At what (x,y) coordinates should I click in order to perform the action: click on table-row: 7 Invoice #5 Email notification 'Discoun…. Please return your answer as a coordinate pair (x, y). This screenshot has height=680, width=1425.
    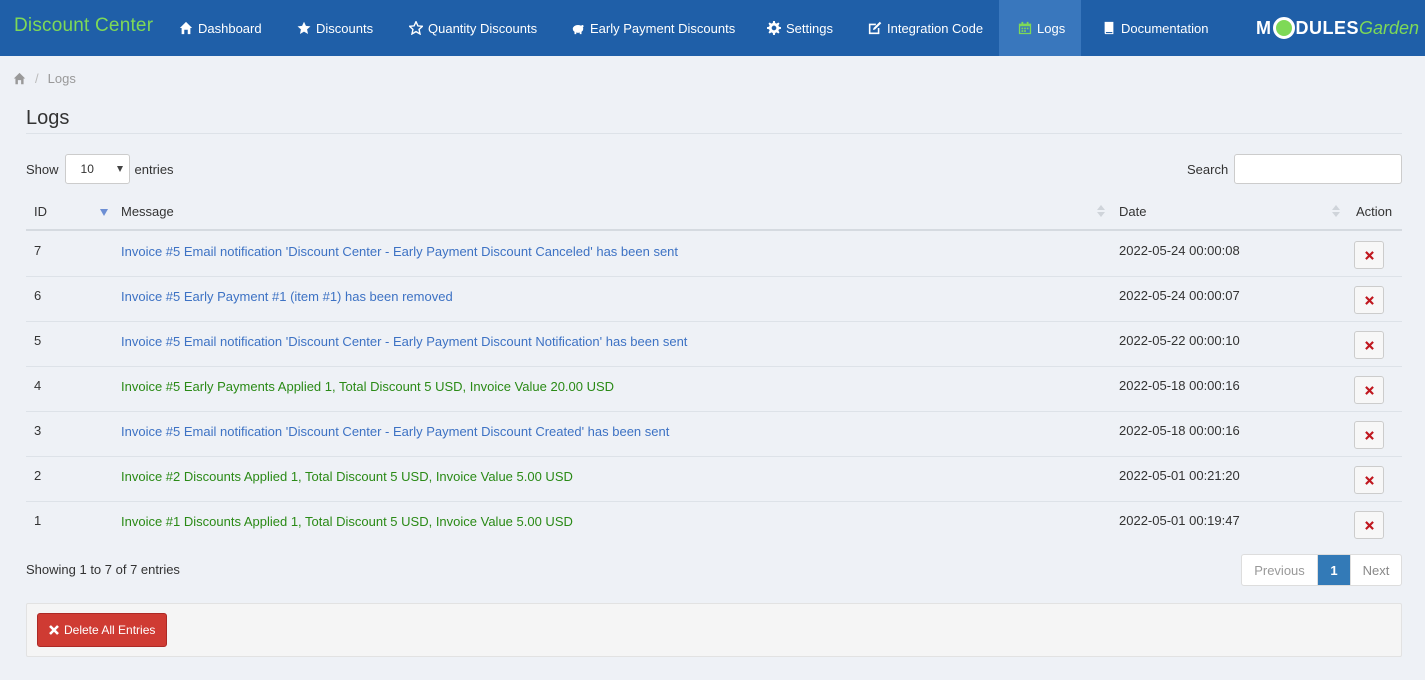
    Looking at the image, I should click on (714, 254).